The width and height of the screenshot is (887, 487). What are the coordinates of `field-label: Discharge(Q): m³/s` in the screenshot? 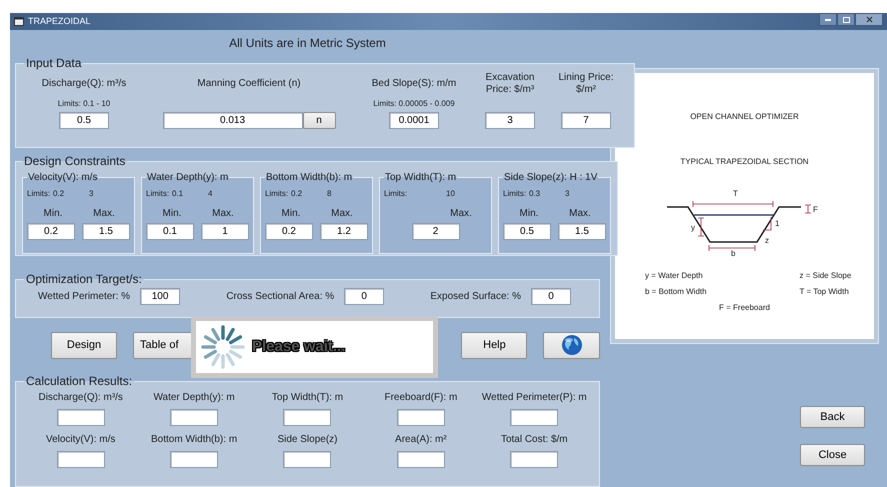 It's located at (84, 84).